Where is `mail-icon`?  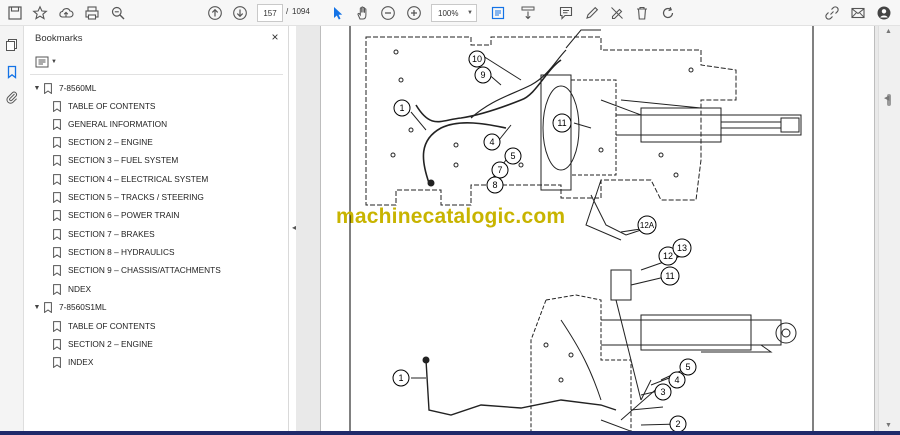
mail-icon is located at coordinates (858, 13).